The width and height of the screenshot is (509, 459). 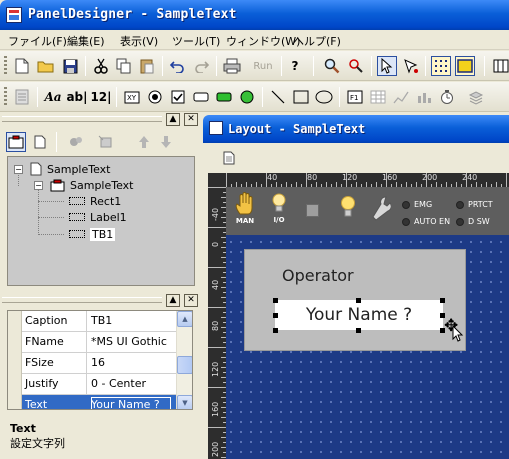 I want to click on tb1-textbox-object: Your Name ?, so click(x=359, y=315).